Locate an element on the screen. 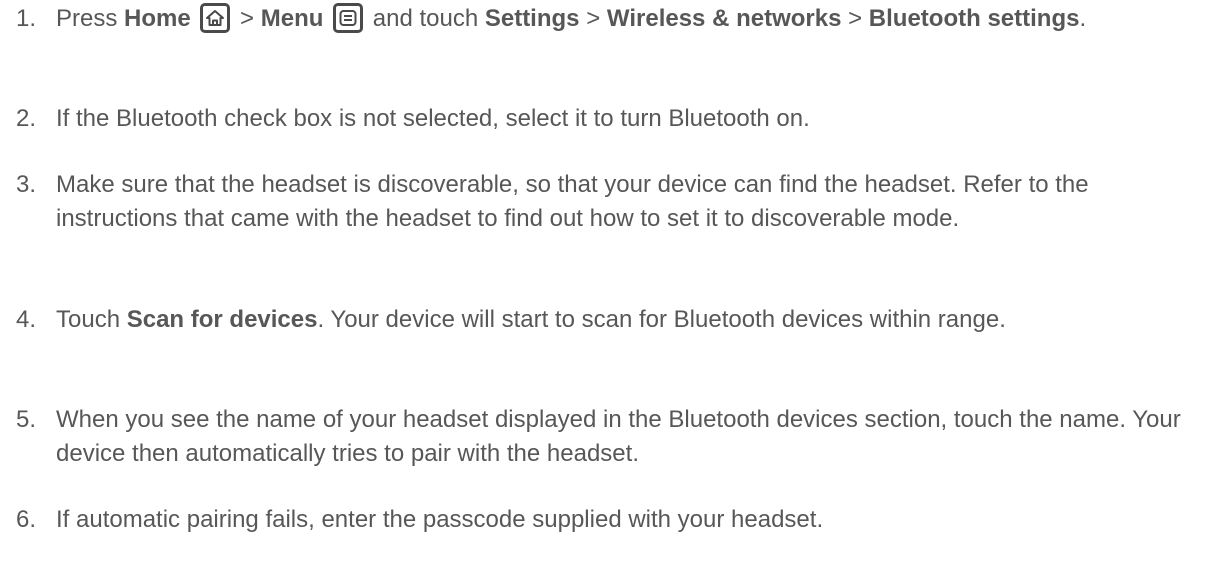  menu-key-icon is located at coordinates (348, 18).